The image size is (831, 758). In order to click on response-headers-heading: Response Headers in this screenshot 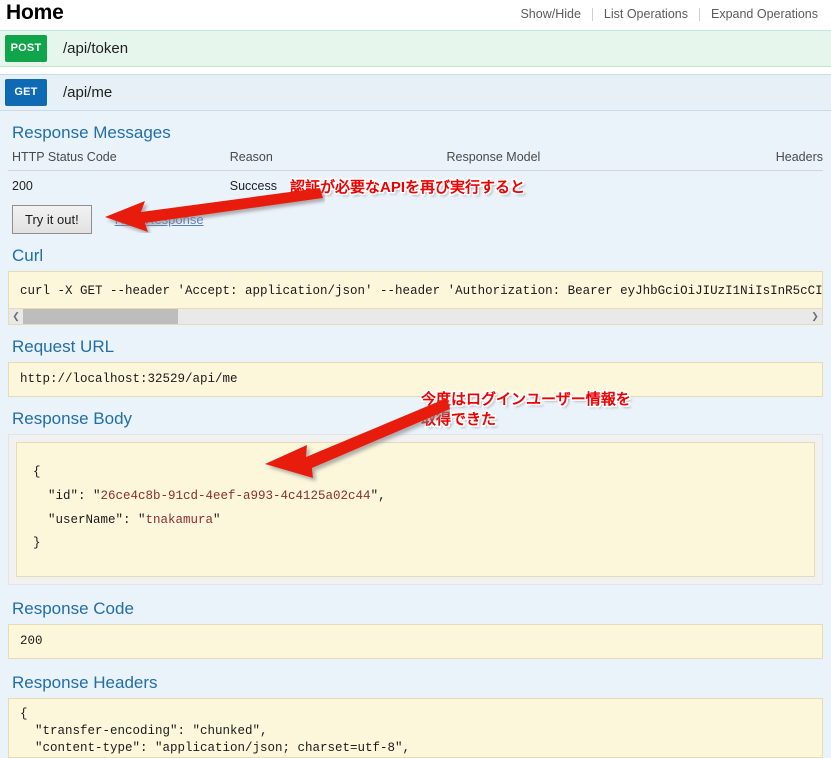, I will do `click(85, 683)`.